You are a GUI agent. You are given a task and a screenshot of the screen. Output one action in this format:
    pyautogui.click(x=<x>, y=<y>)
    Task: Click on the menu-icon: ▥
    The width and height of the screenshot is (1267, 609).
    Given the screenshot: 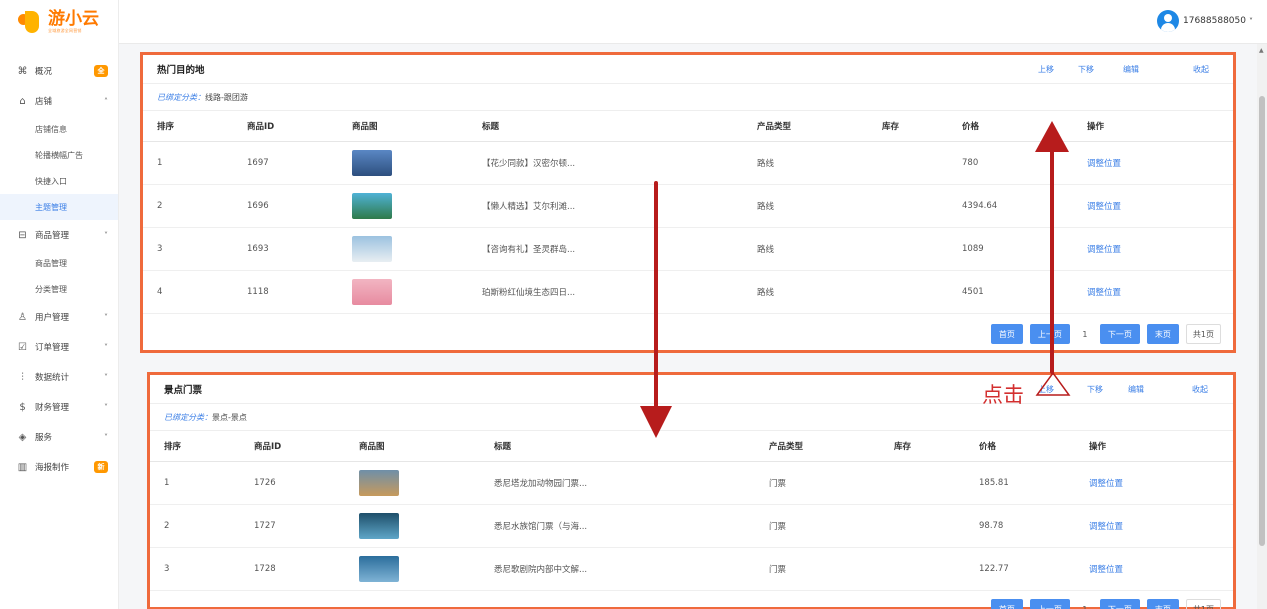 What is the action you would take?
    pyautogui.click(x=22, y=467)
    